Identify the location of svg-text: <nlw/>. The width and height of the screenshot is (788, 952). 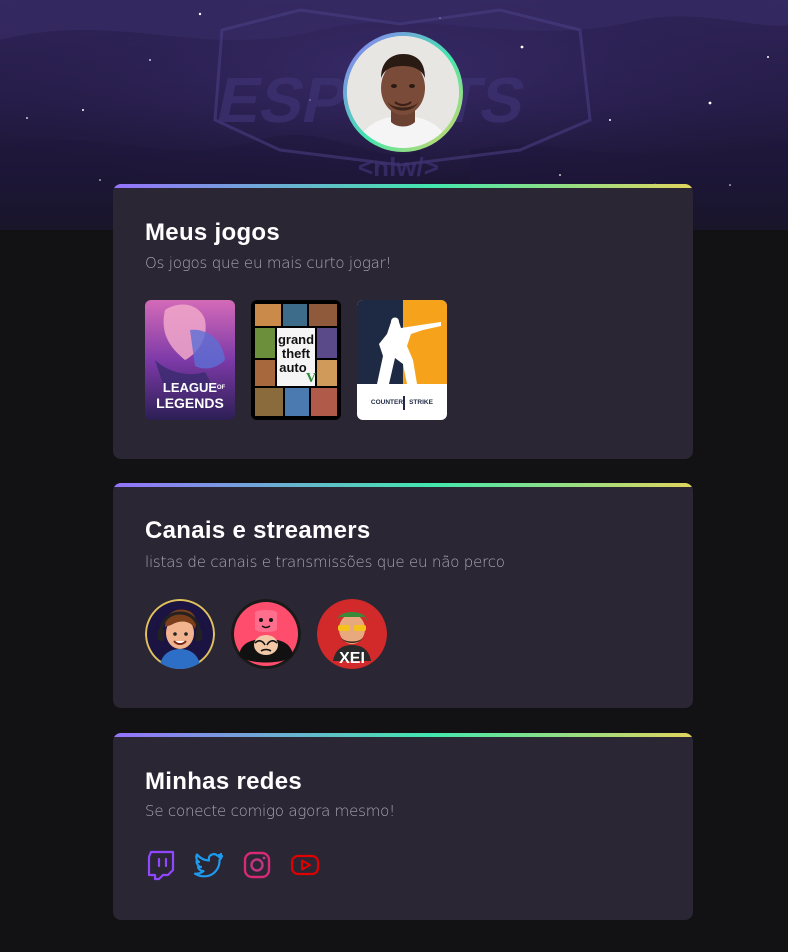
(398, 167).